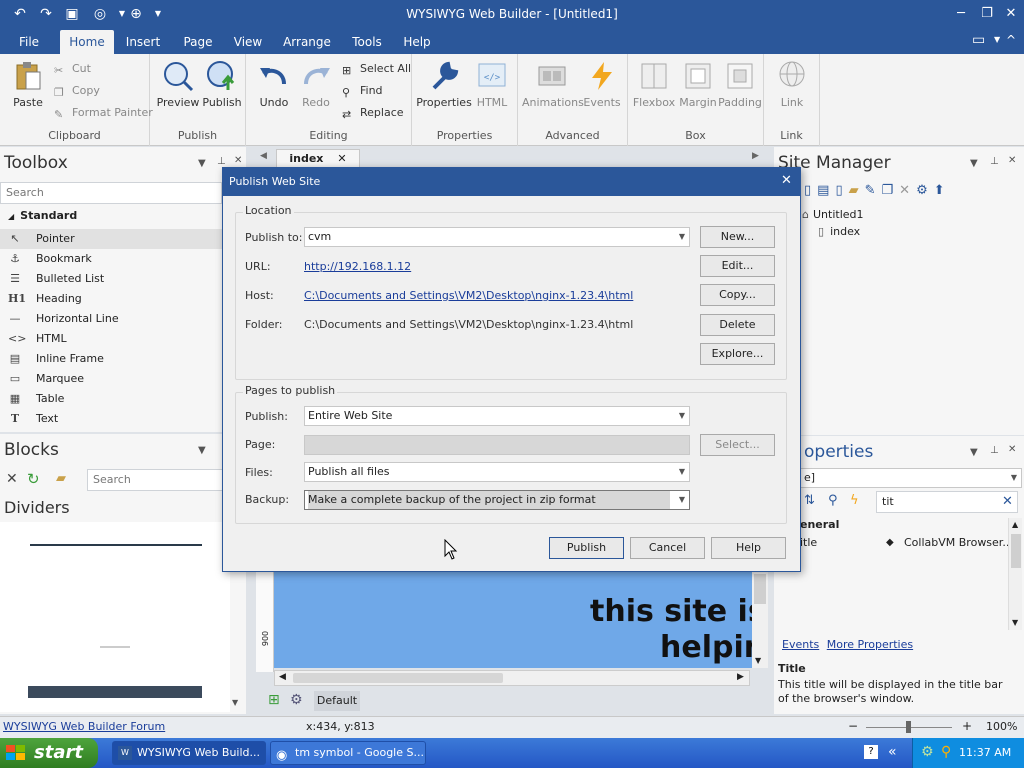  Describe the element at coordinates (740, 84) in the screenshot. I see `padding-button: Padding` at that location.